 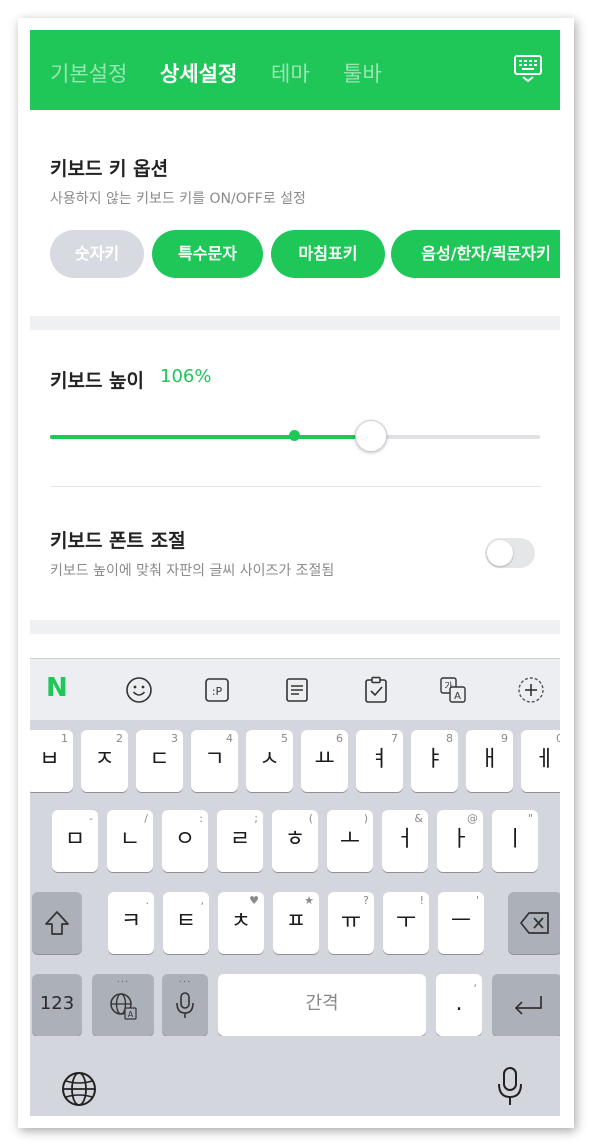 I want to click on key-main-label: ㅋ, so click(x=131, y=921).